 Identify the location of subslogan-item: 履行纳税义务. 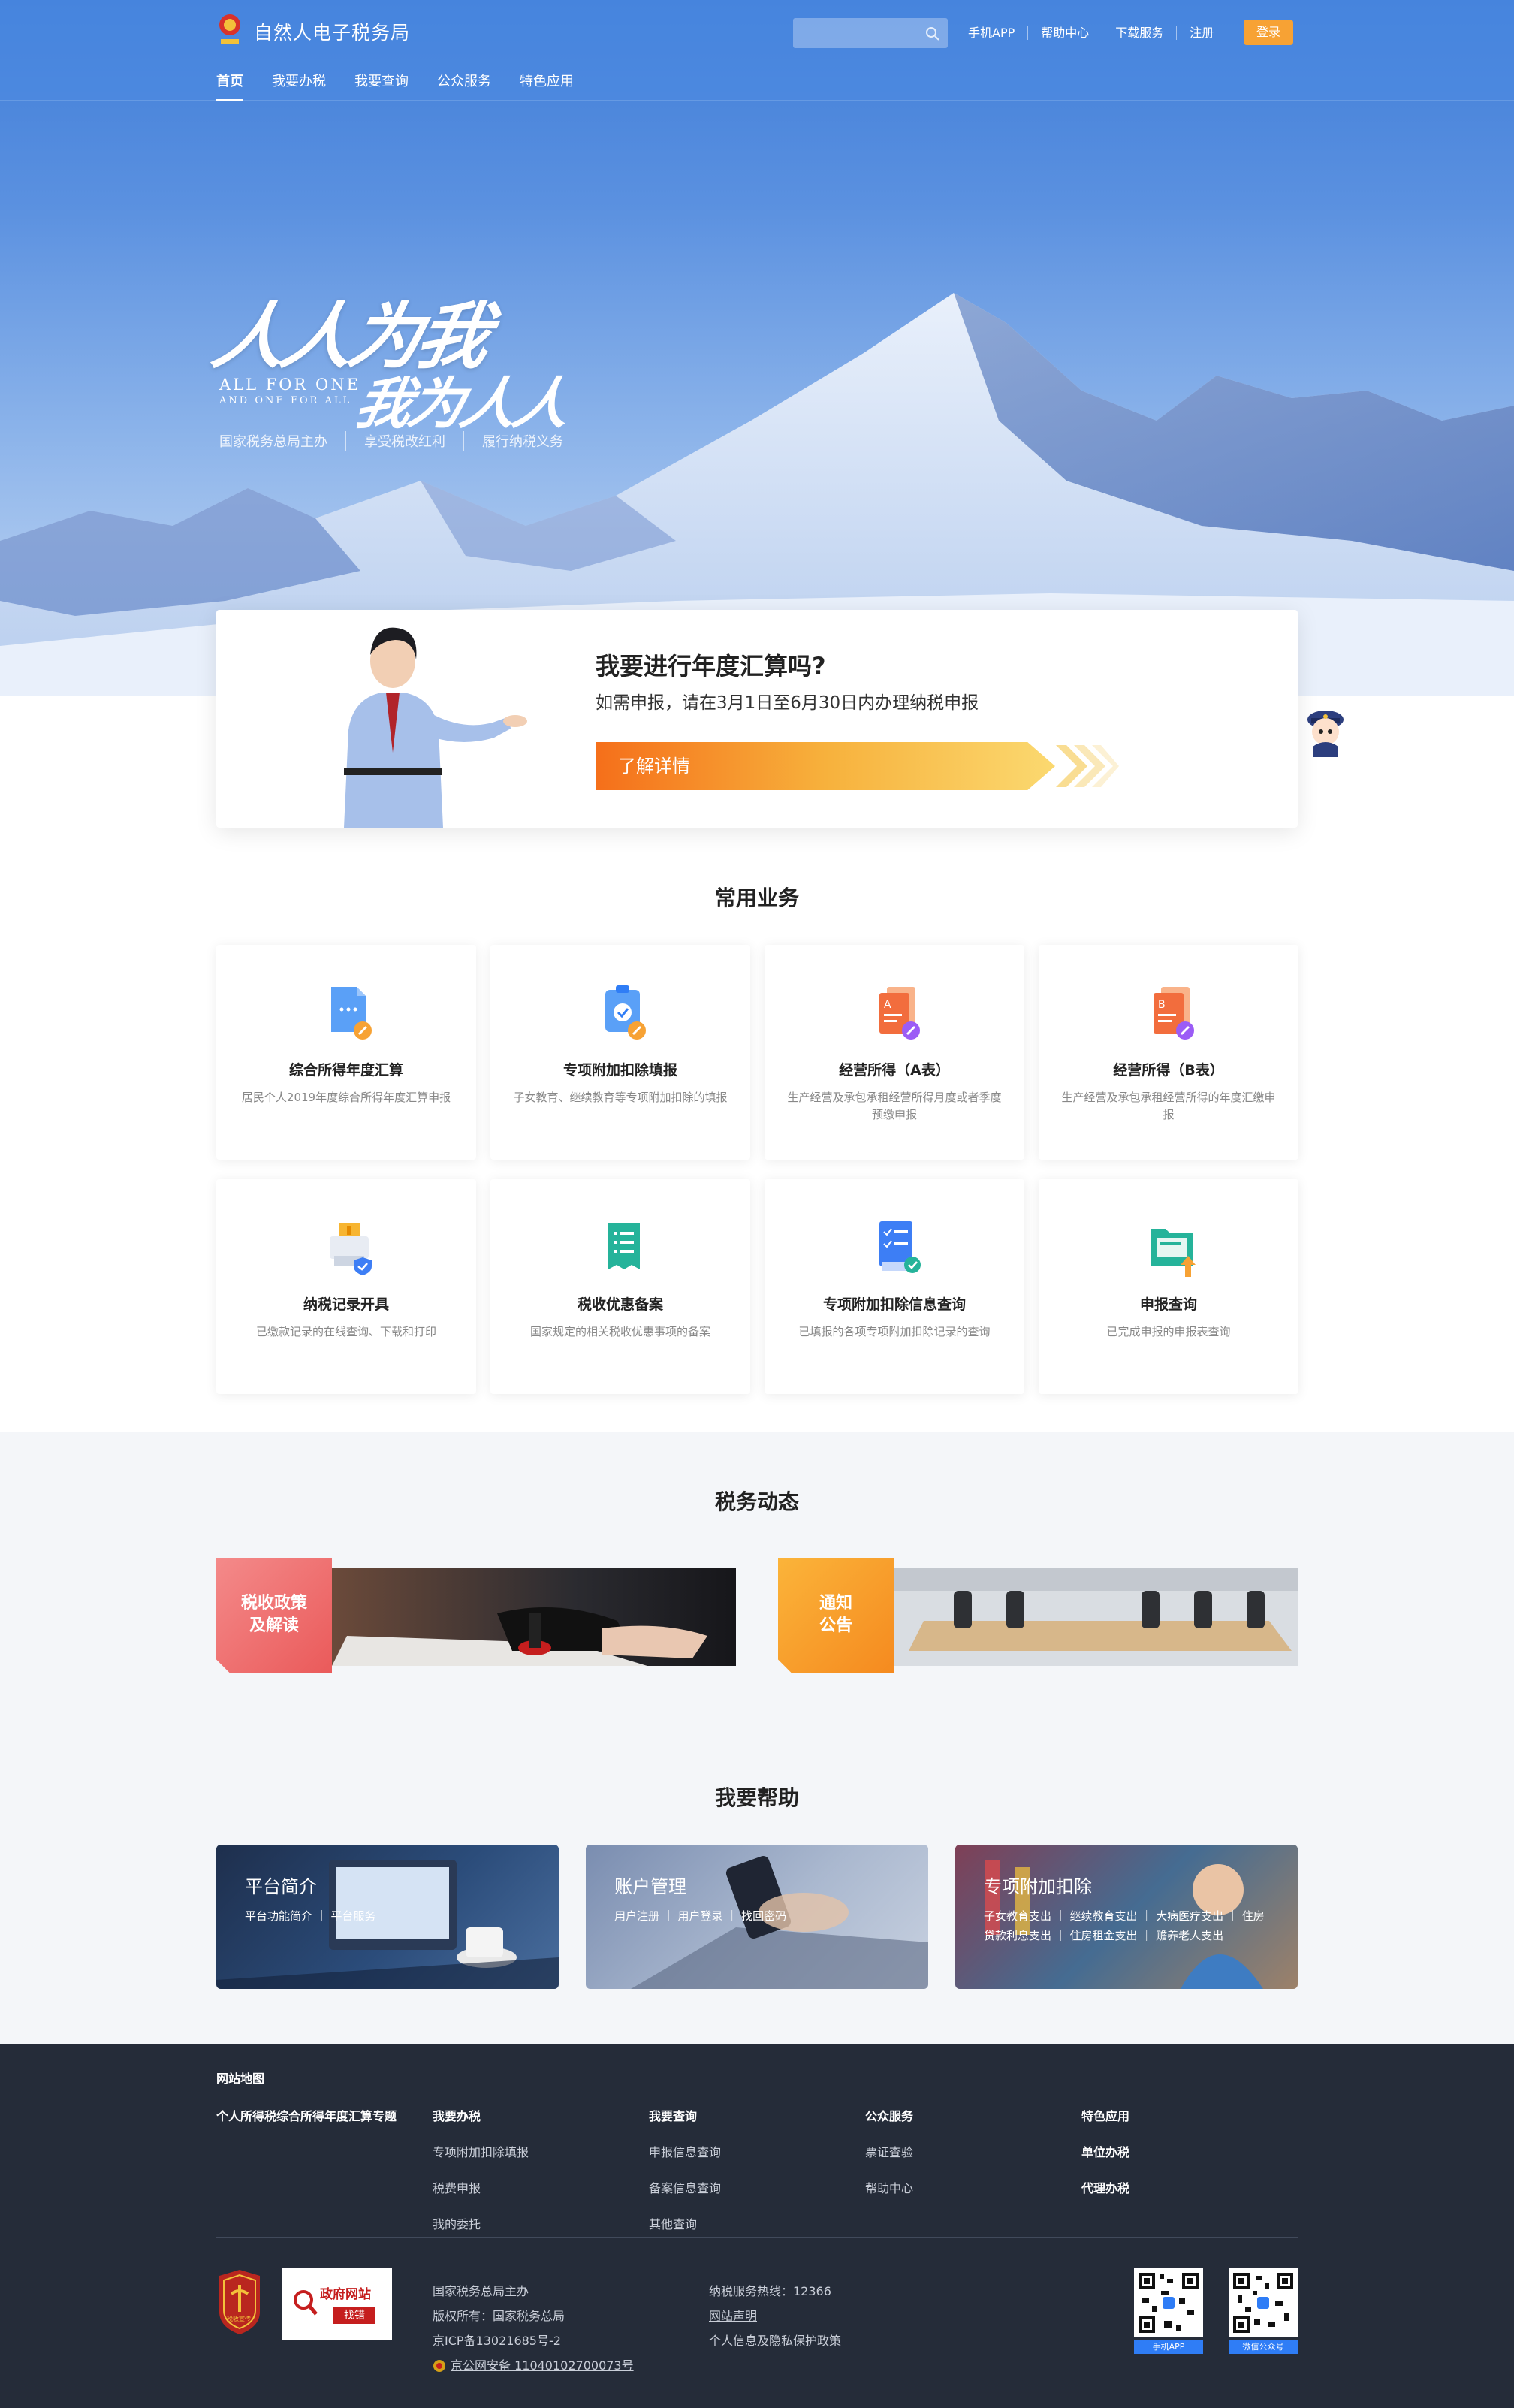
(522, 441).